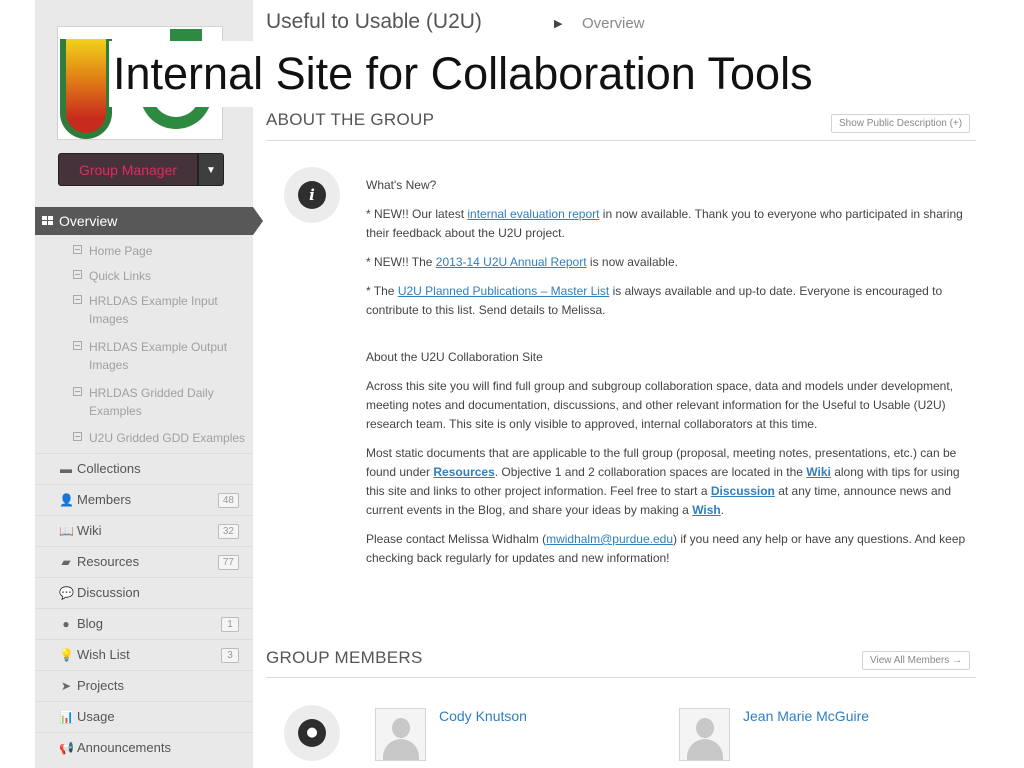 This screenshot has width=1024, height=768. What do you see at coordinates (230, 655) in the screenshot?
I see `count-badge: 3` at bounding box center [230, 655].